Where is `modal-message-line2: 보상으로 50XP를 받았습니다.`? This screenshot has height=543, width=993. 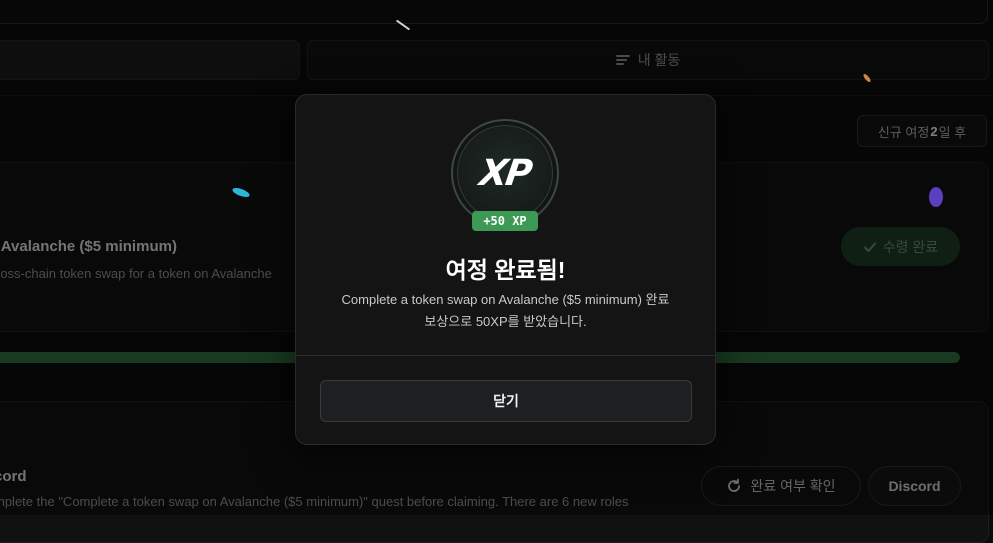 modal-message-line2: 보상으로 50XP를 받았습니다. is located at coordinates (505, 321).